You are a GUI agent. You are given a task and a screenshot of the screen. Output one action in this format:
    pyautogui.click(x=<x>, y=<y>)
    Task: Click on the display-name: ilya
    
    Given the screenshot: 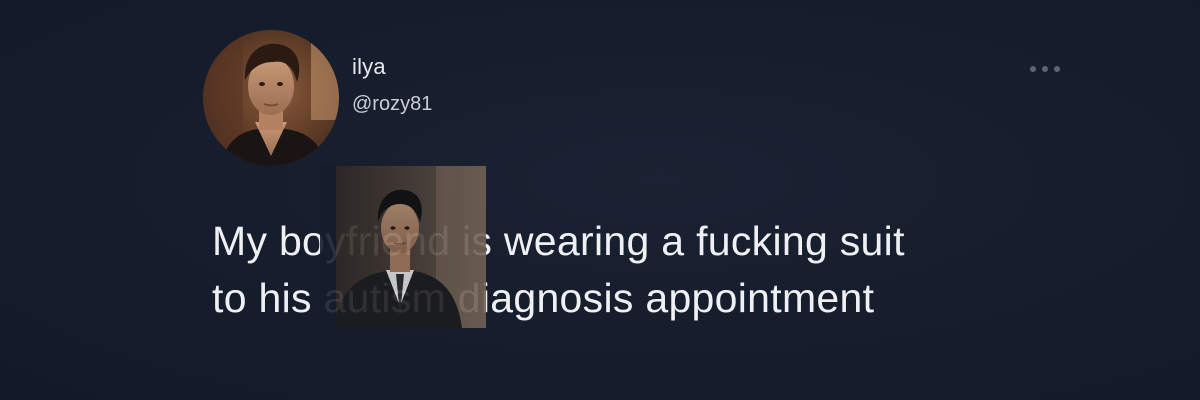 What is the action you would take?
    pyautogui.click(x=369, y=67)
    